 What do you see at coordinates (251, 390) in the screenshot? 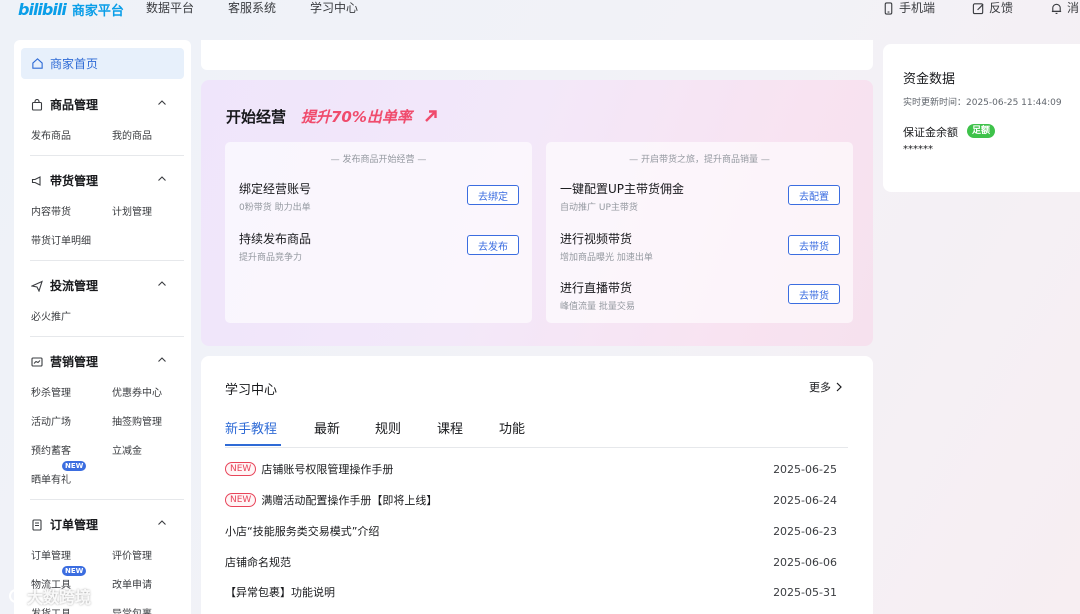
I see `learning-center-title: 学习中心` at bounding box center [251, 390].